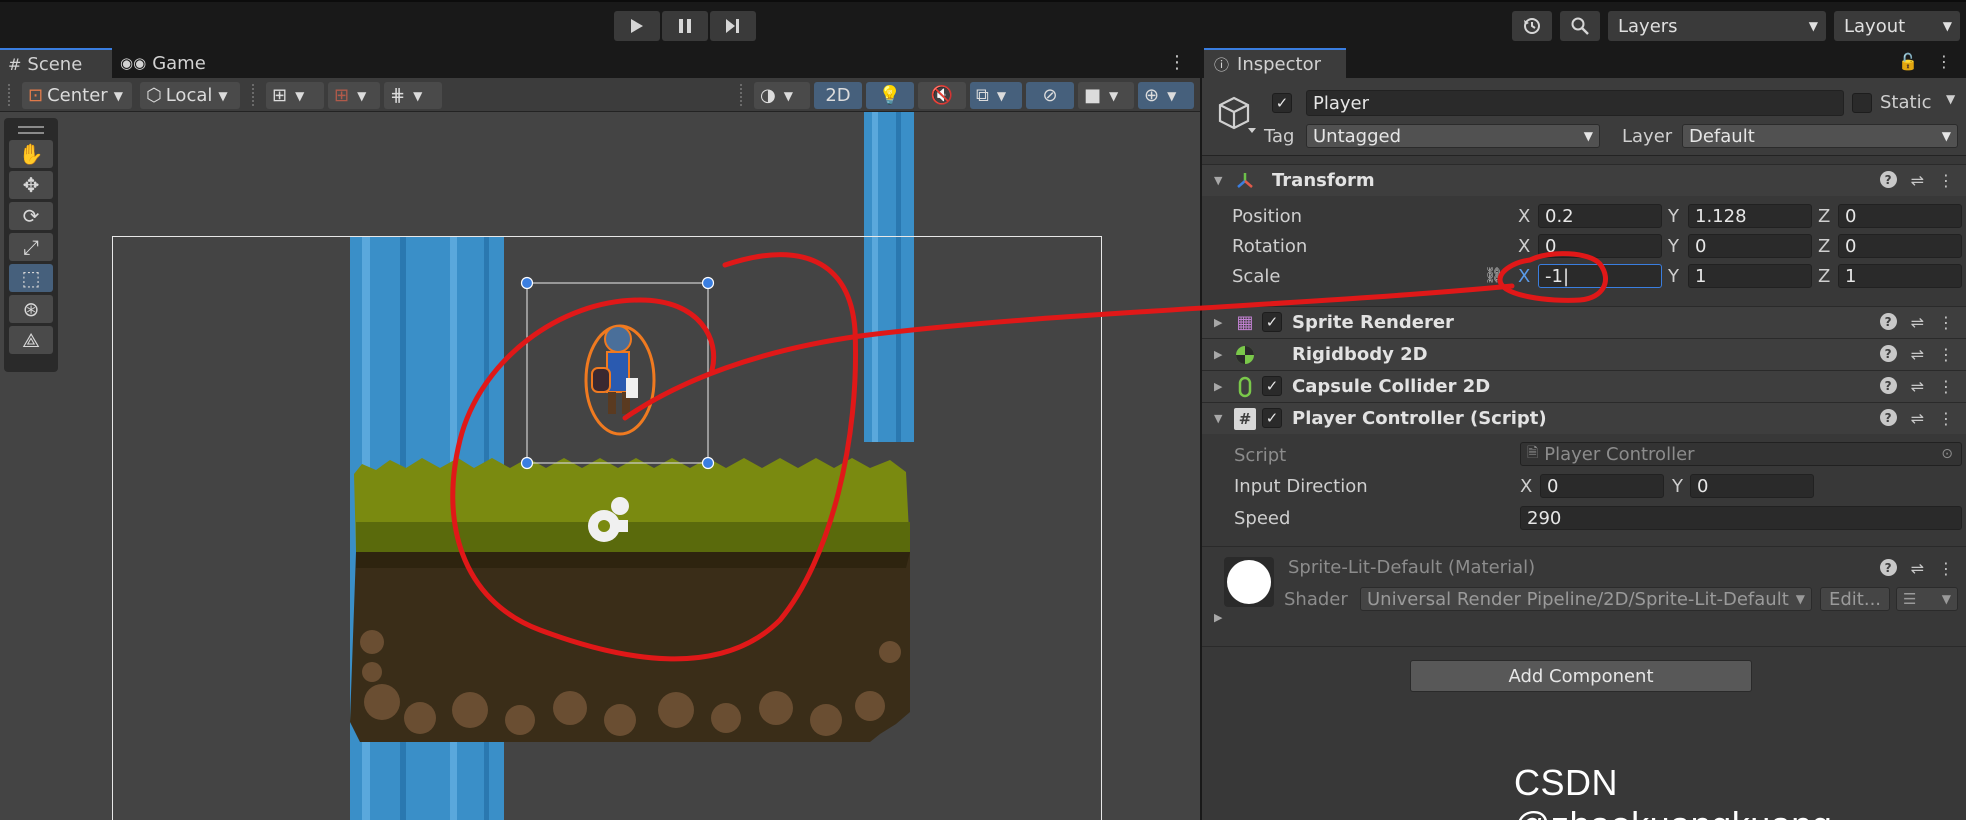 The image size is (1966, 820). Describe the element at coordinates (996, 95) in the screenshot. I see `effects-dropdown: ⧉ ▼` at that location.